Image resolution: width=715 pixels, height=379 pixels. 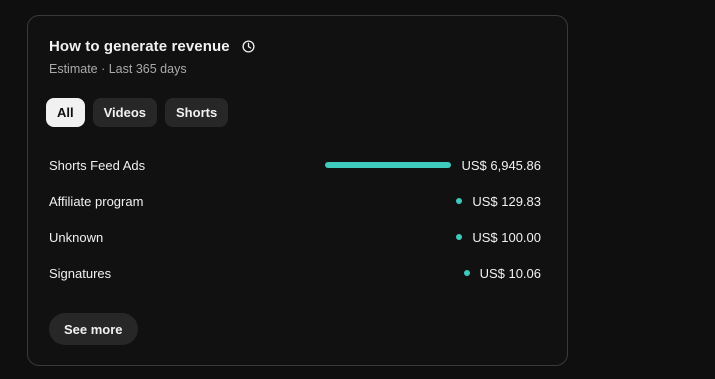 What do you see at coordinates (295, 165) in the screenshot?
I see `list-item: Shorts Feed Ads US$ 6,945.86` at bounding box center [295, 165].